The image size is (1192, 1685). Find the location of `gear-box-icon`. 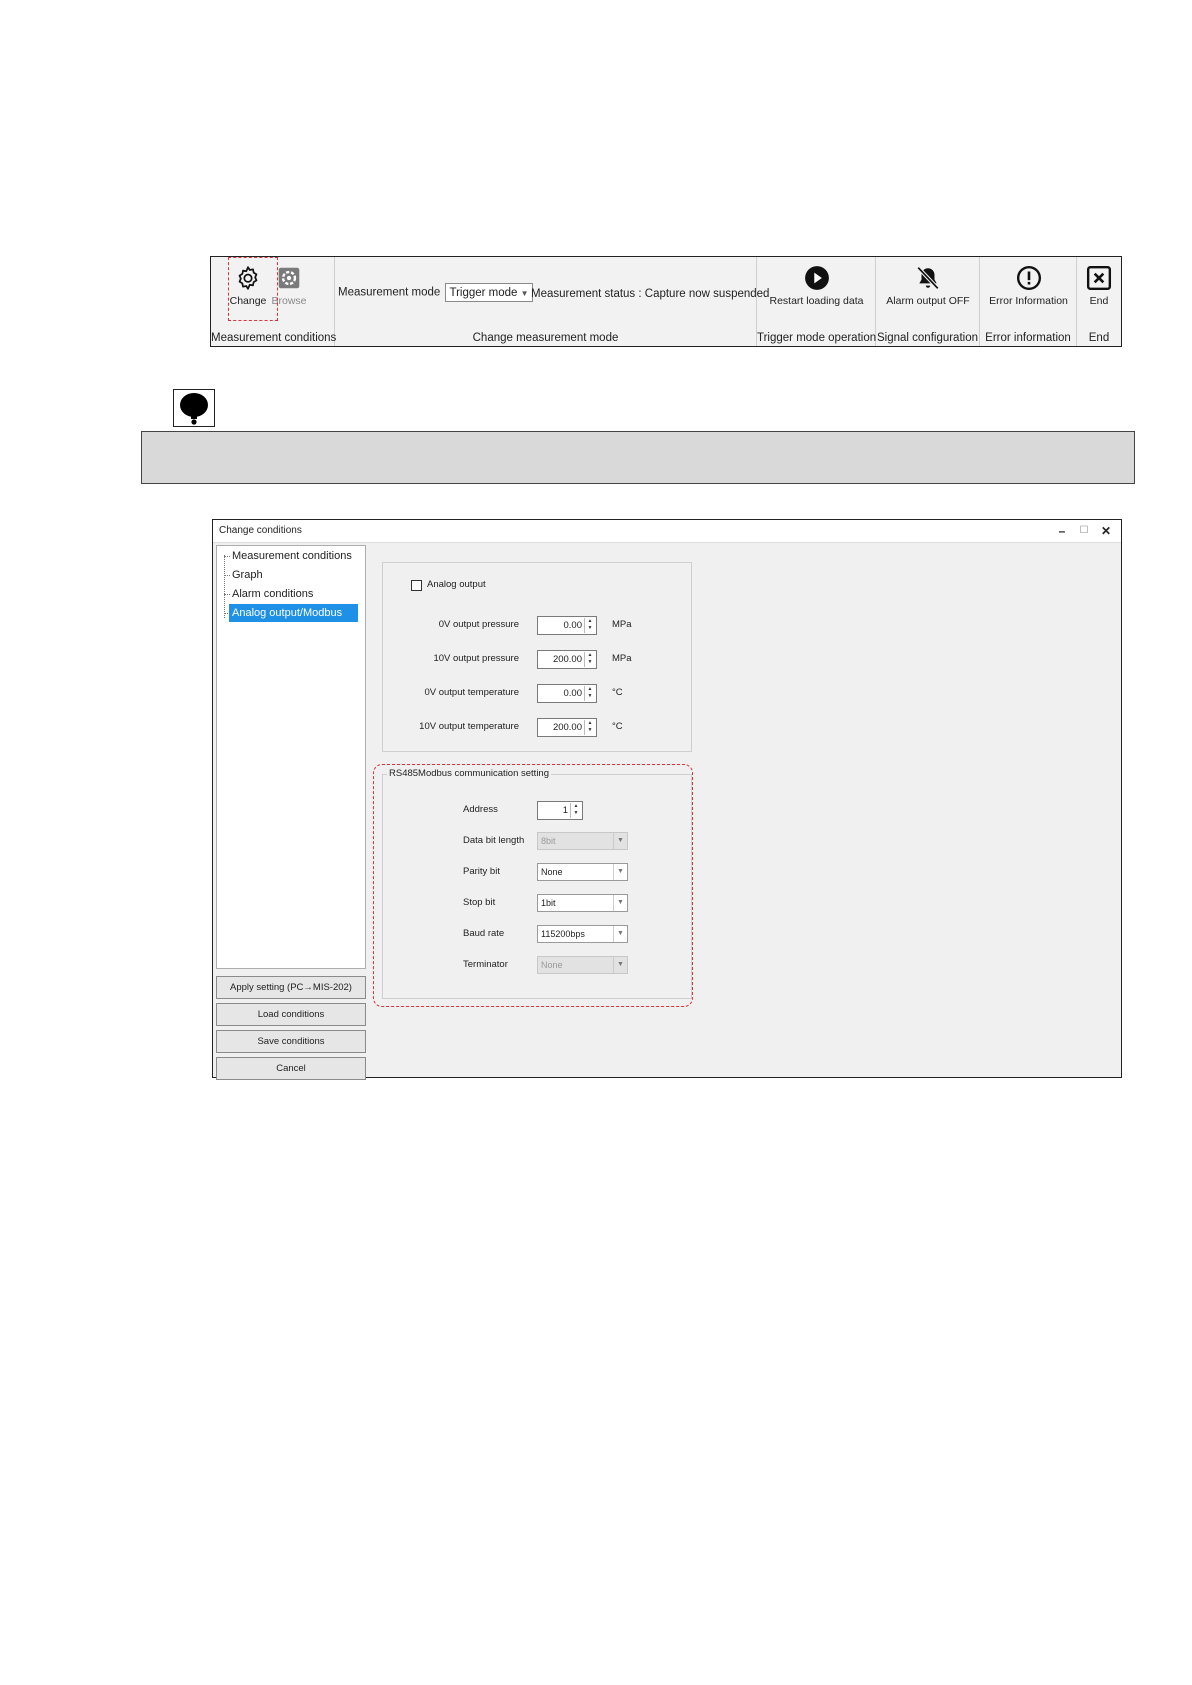

gear-box-icon is located at coordinates (289, 278).